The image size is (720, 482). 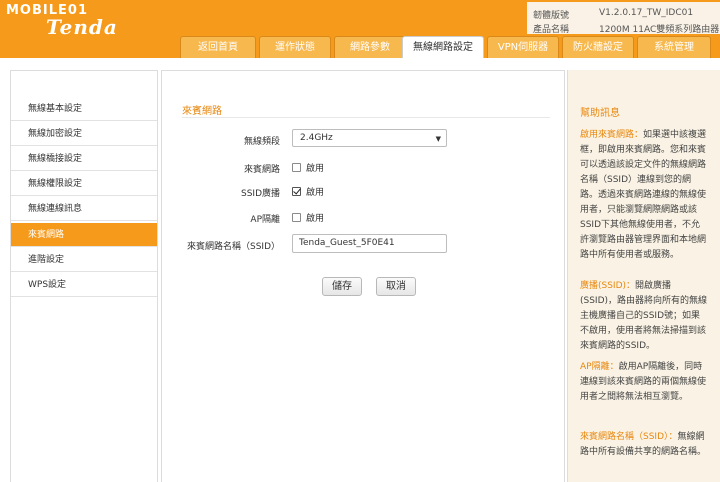 I want to click on band-select: 2.4GHz ▼, so click(x=369, y=138).